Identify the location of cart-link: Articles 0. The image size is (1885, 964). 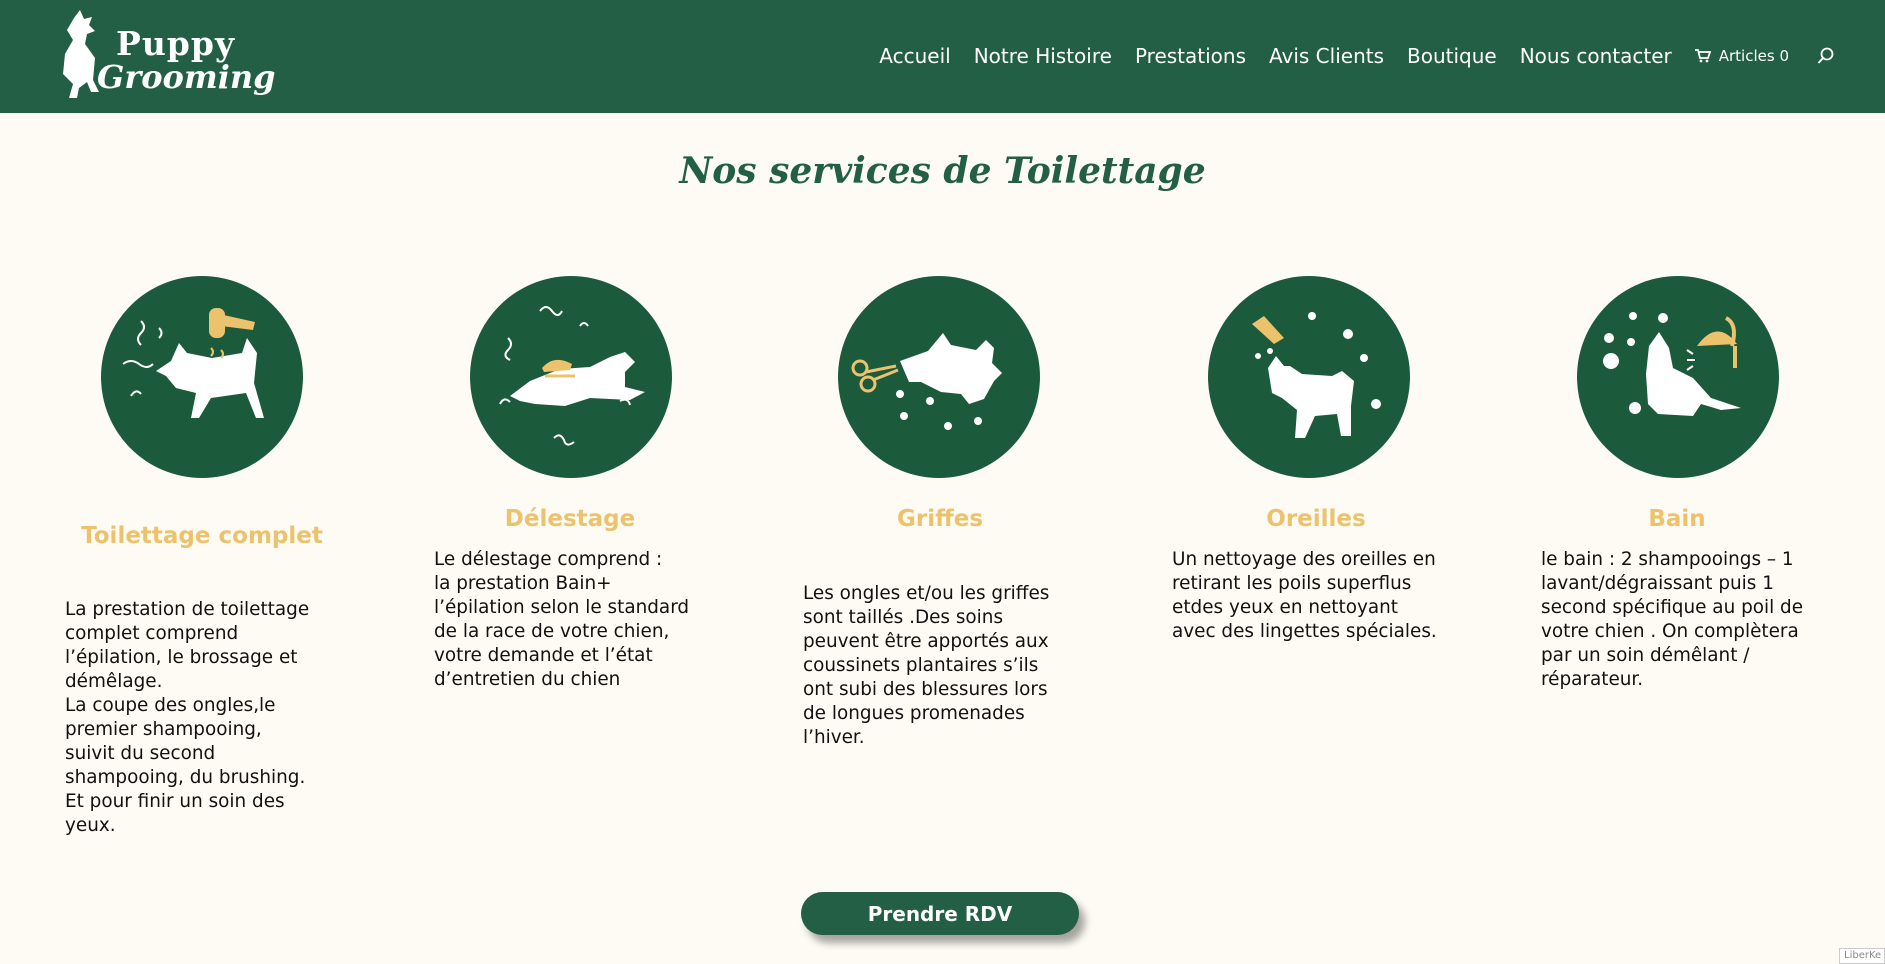
(1741, 56).